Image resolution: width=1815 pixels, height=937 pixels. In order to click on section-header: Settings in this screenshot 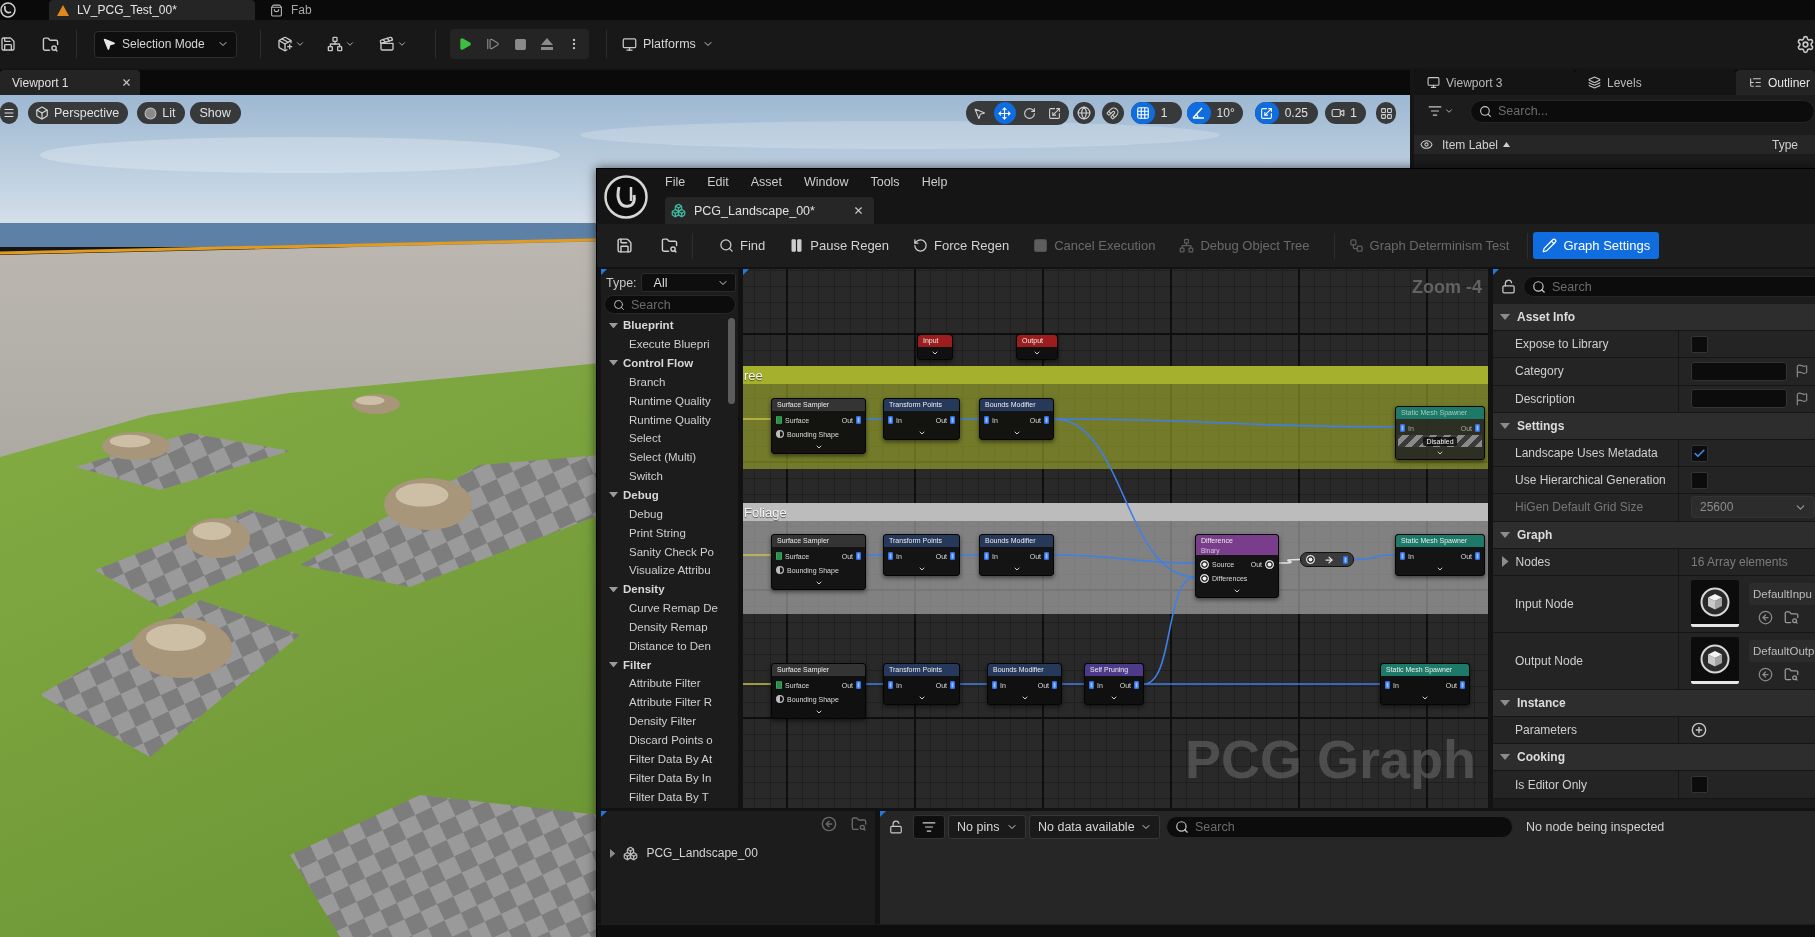, I will do `click(1654, 426)`.